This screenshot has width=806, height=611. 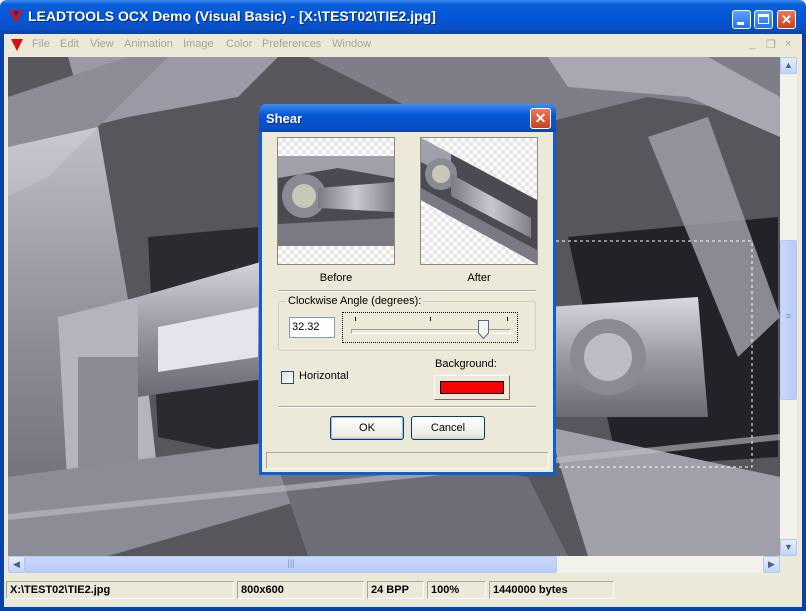 What do you see at coordinates (16, 564) in the screenshot?
I see `scroll-left-button: ◀` at bounding box center [16, 564].